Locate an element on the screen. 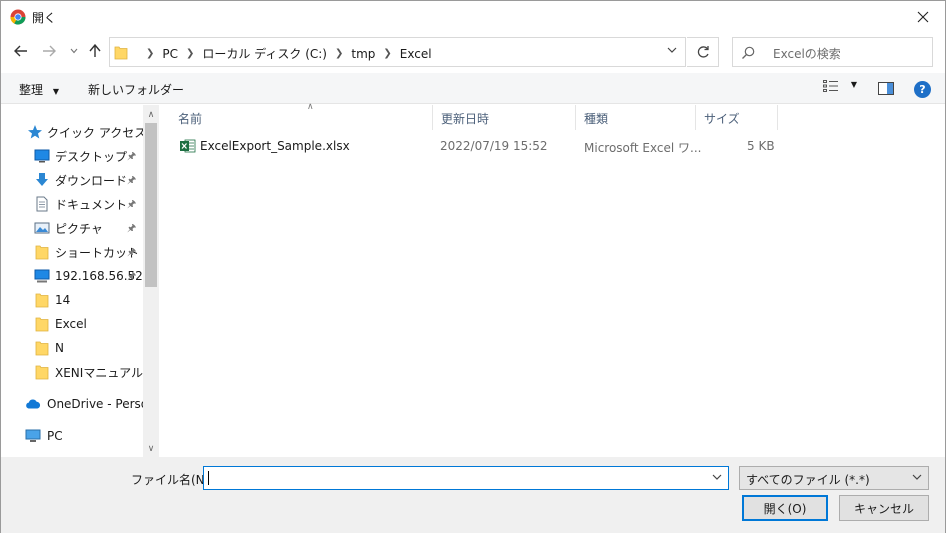  recent-locations-button is located at coordinates (74, 51).